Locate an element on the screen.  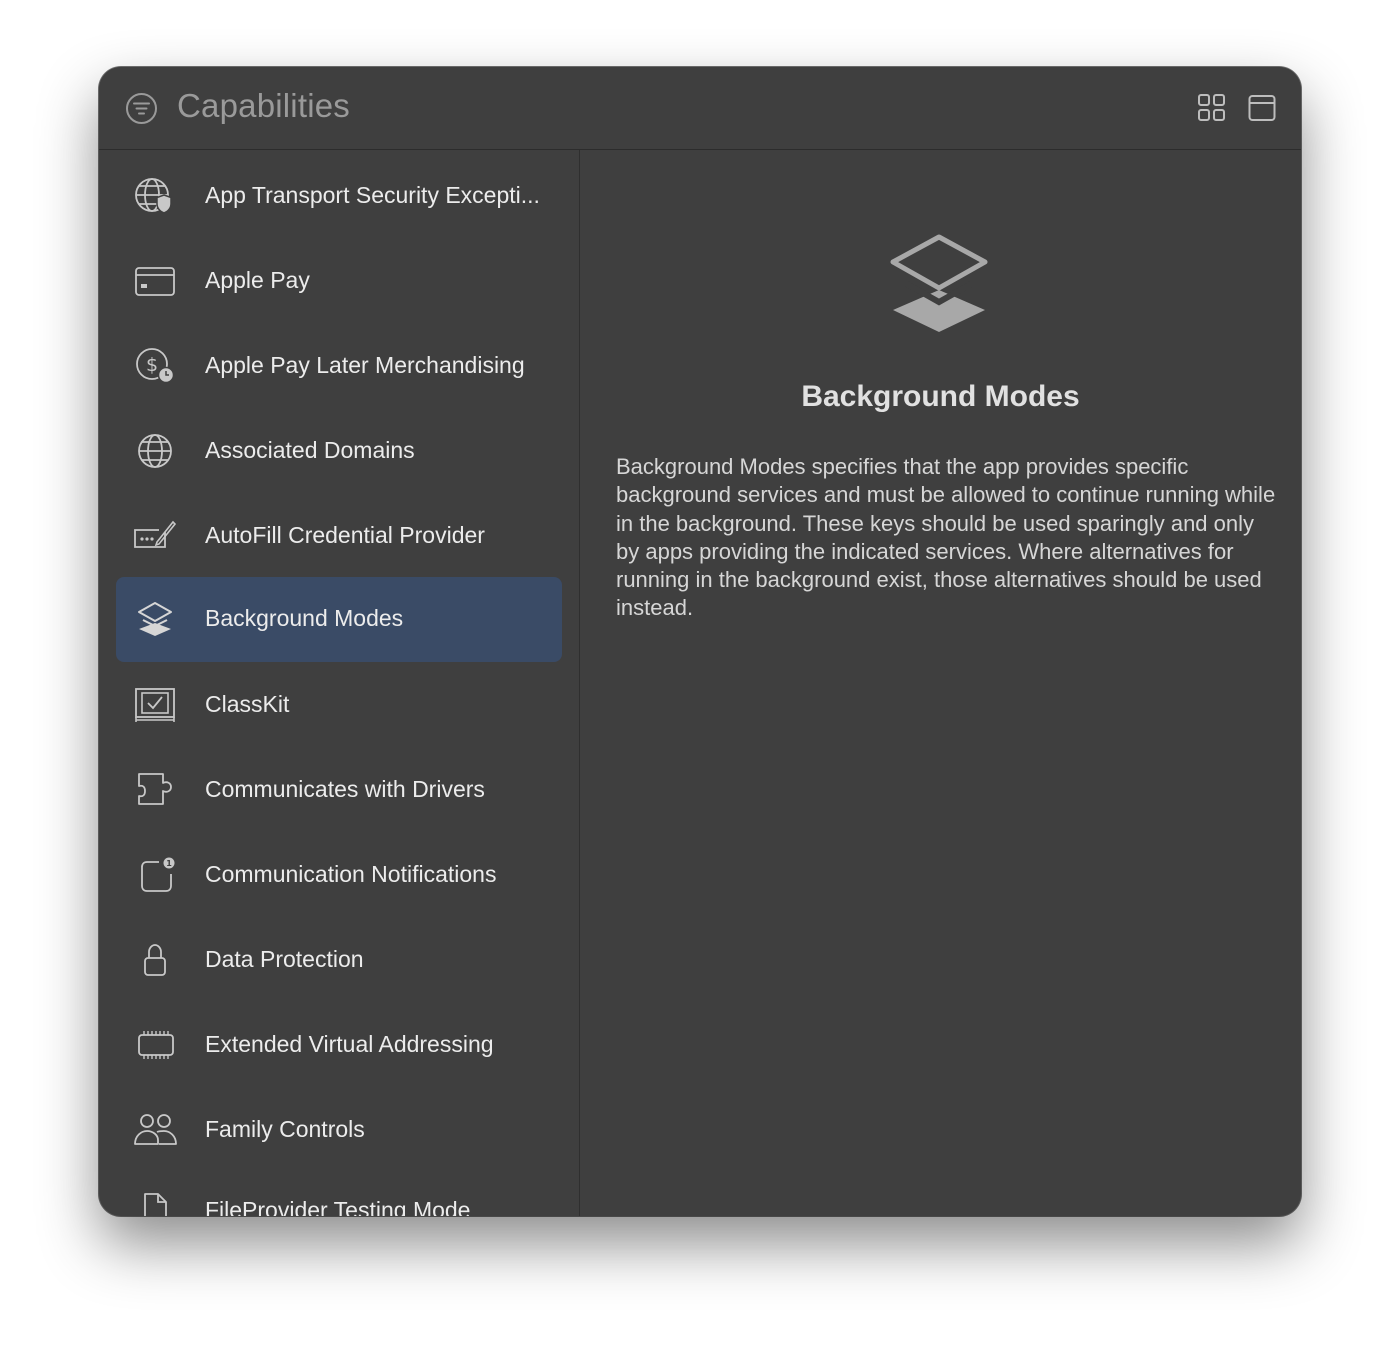
list-item-label: FileProvider Testing Mode is located at coordinates (338, 1206).